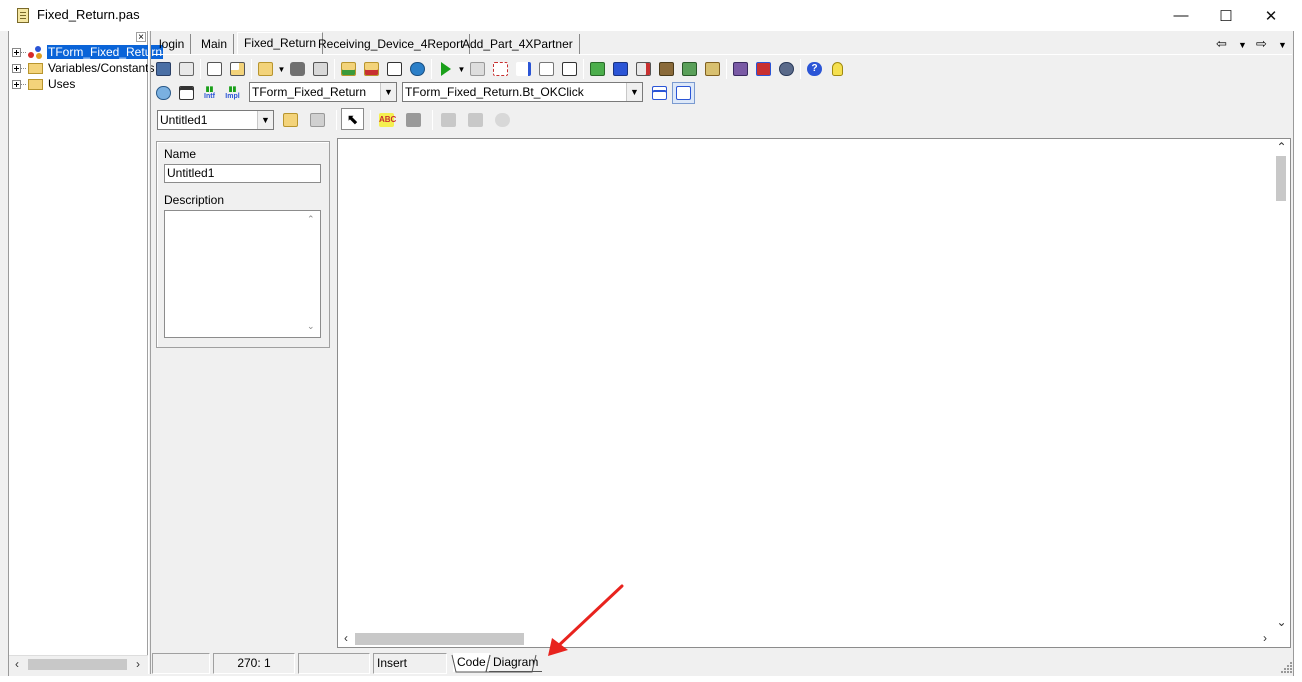  Describe the element at coordinates (242, 173) in the screenshot. I see `name-field: Untitled1` at that location.